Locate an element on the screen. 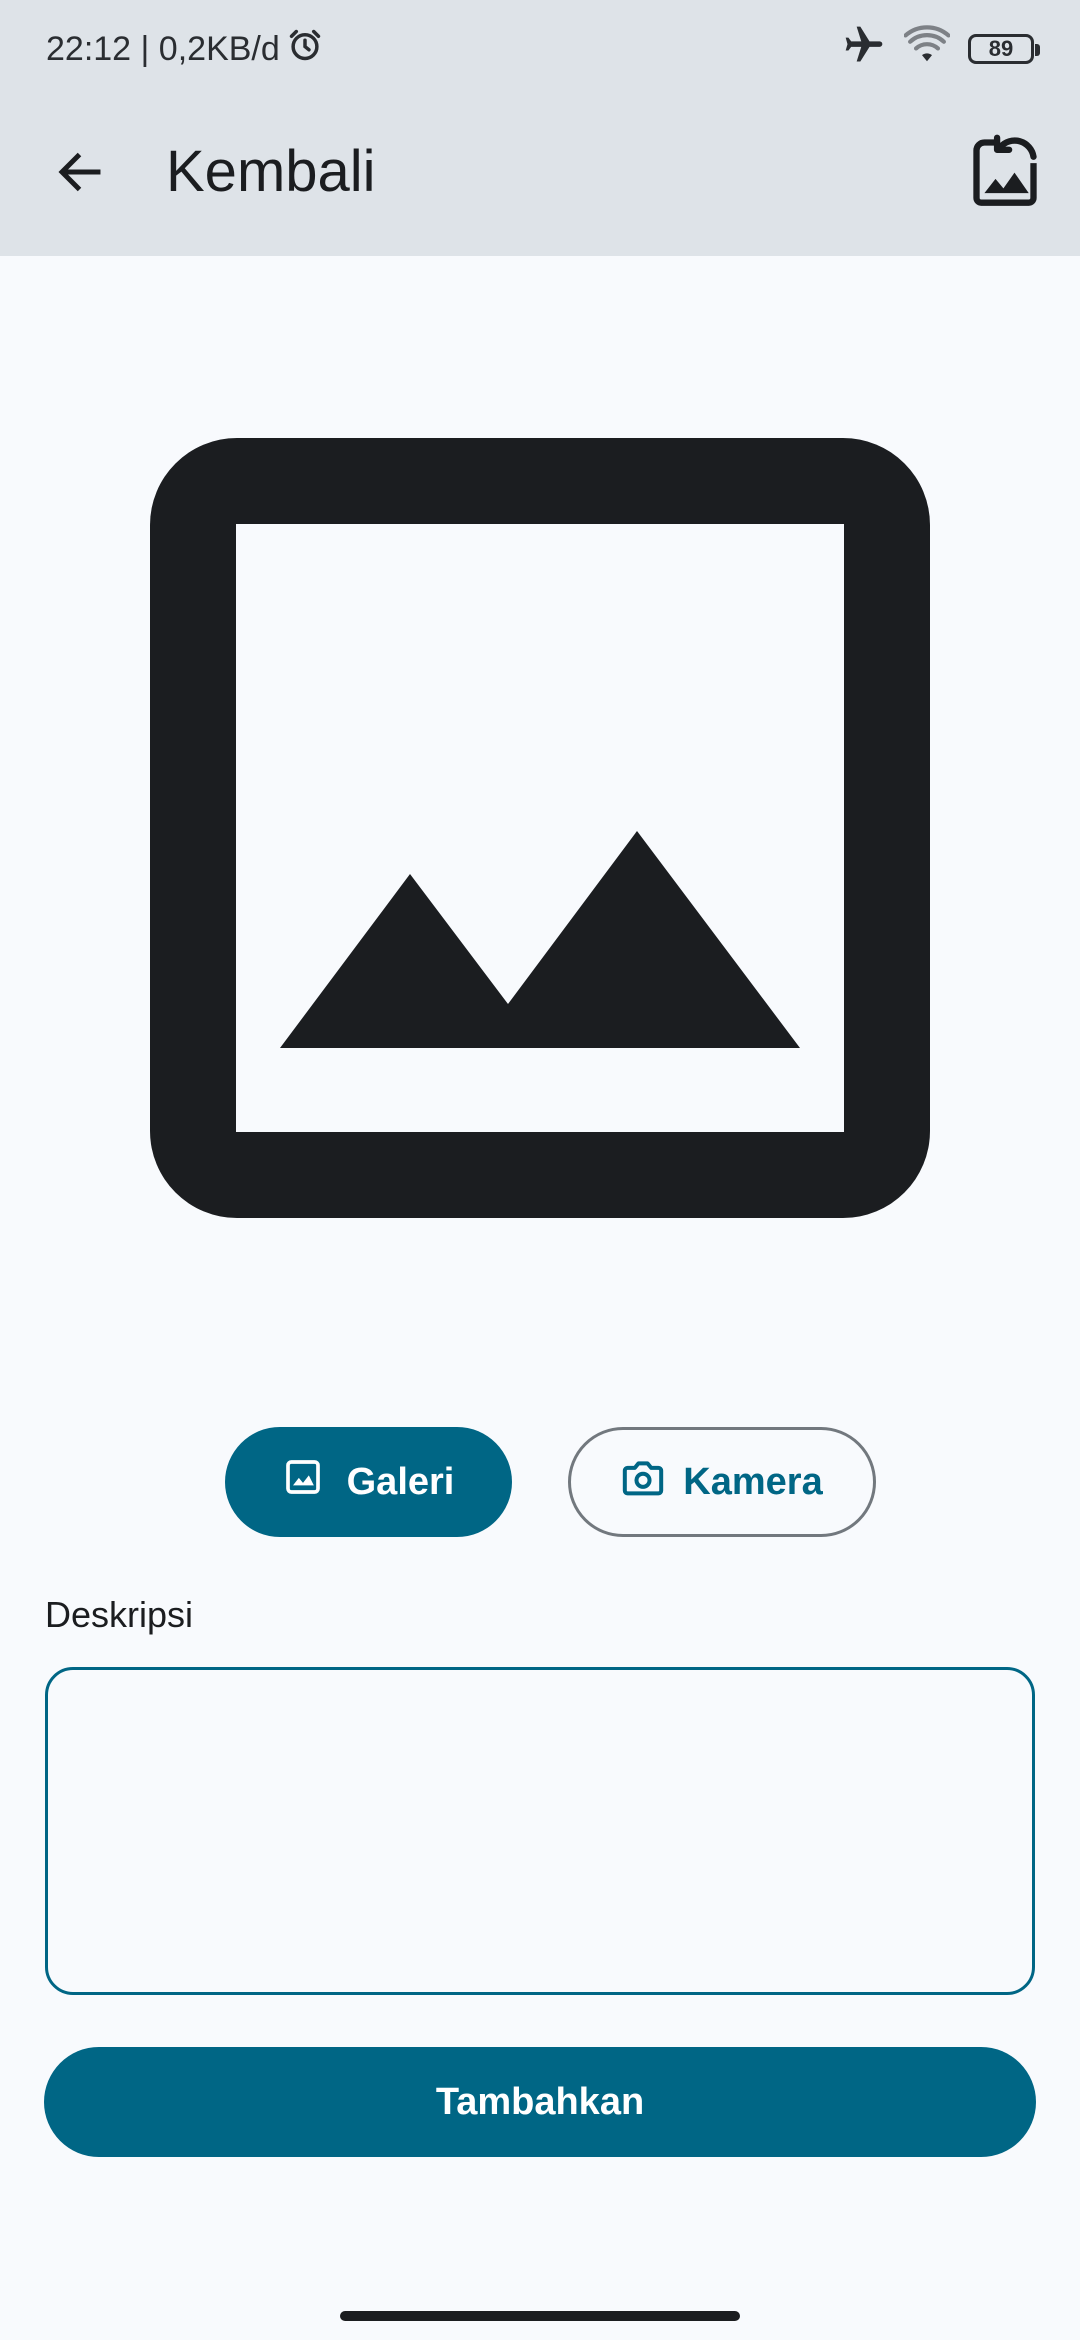  add-button-label: Tambahkan is located at coordinates (540, 2101).